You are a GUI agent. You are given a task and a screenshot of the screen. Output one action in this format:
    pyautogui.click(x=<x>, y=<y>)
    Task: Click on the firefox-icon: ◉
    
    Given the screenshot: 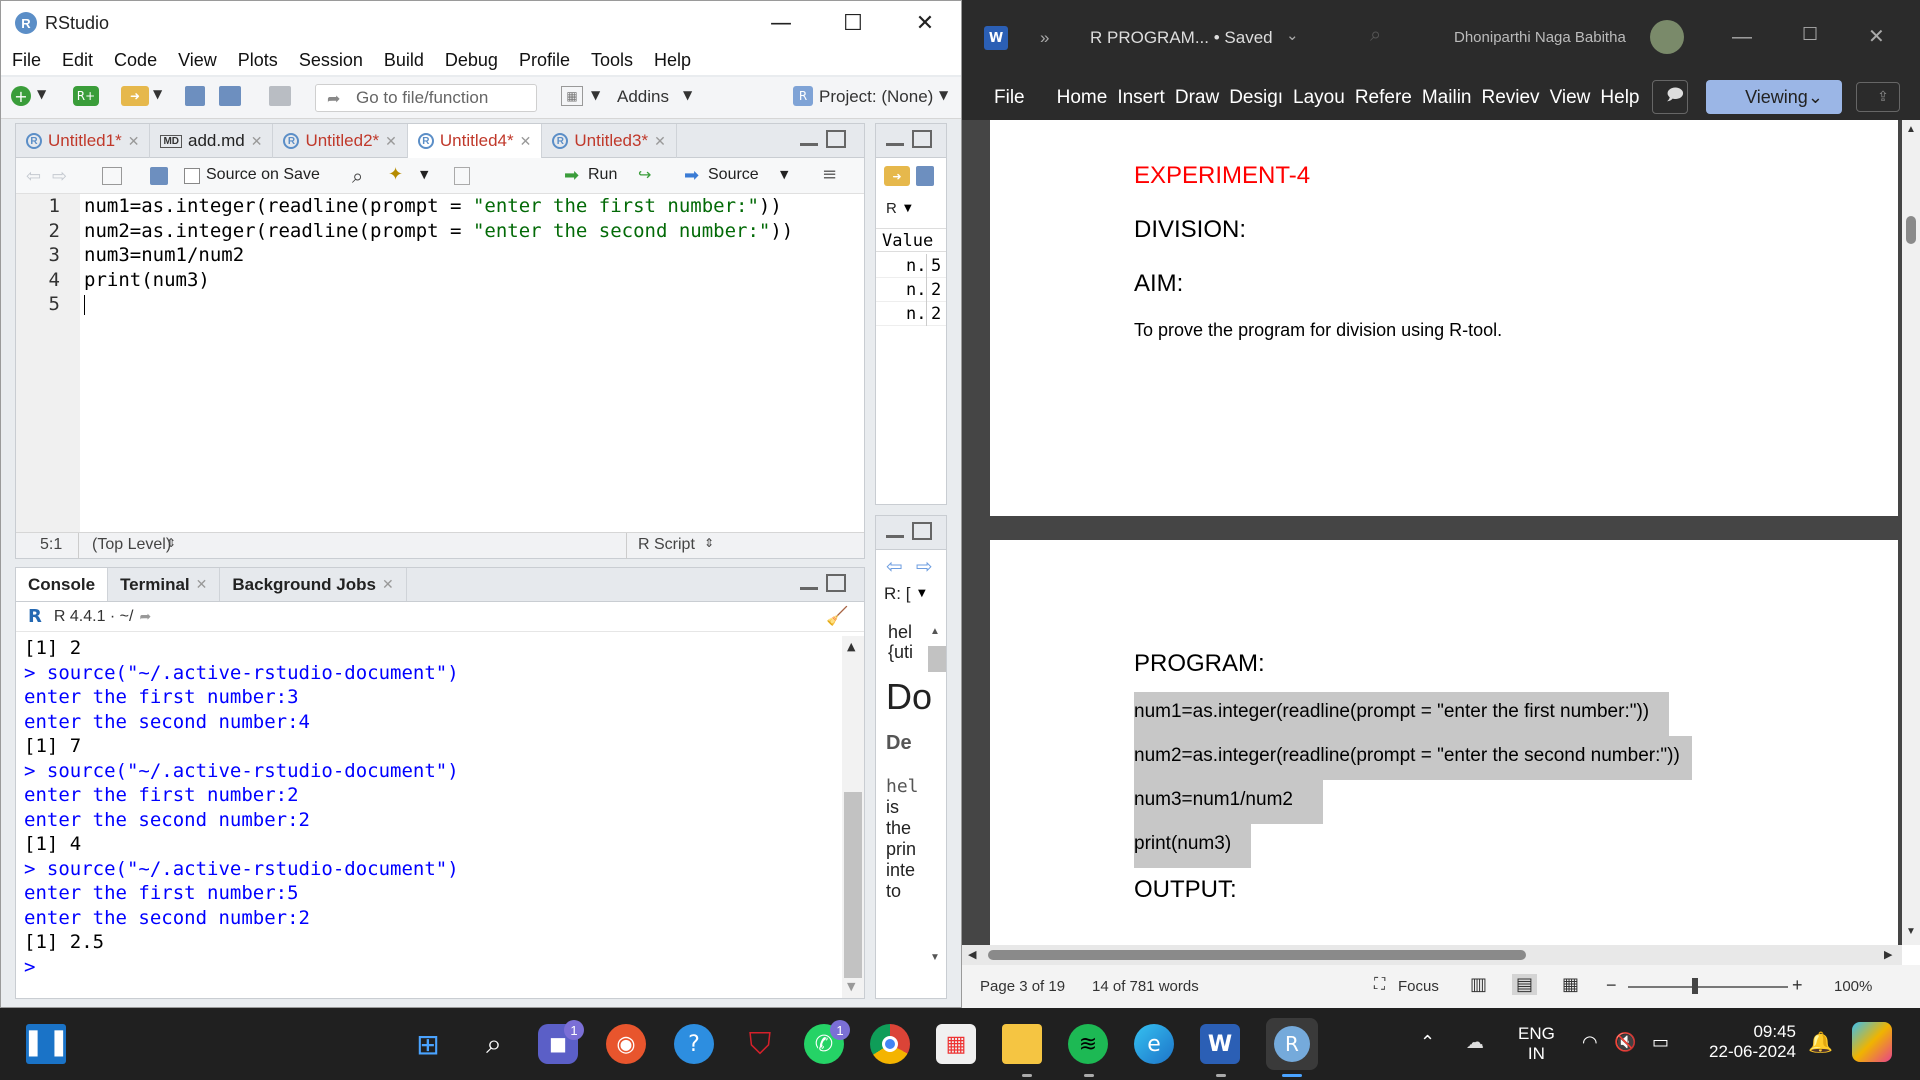 What is the action you would take?
    pyautogui.click(x=626, y=1044)
    